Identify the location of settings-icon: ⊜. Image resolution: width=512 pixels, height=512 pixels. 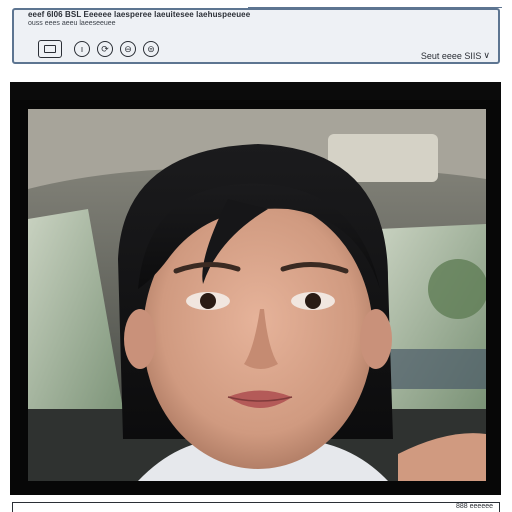
(151, 48).